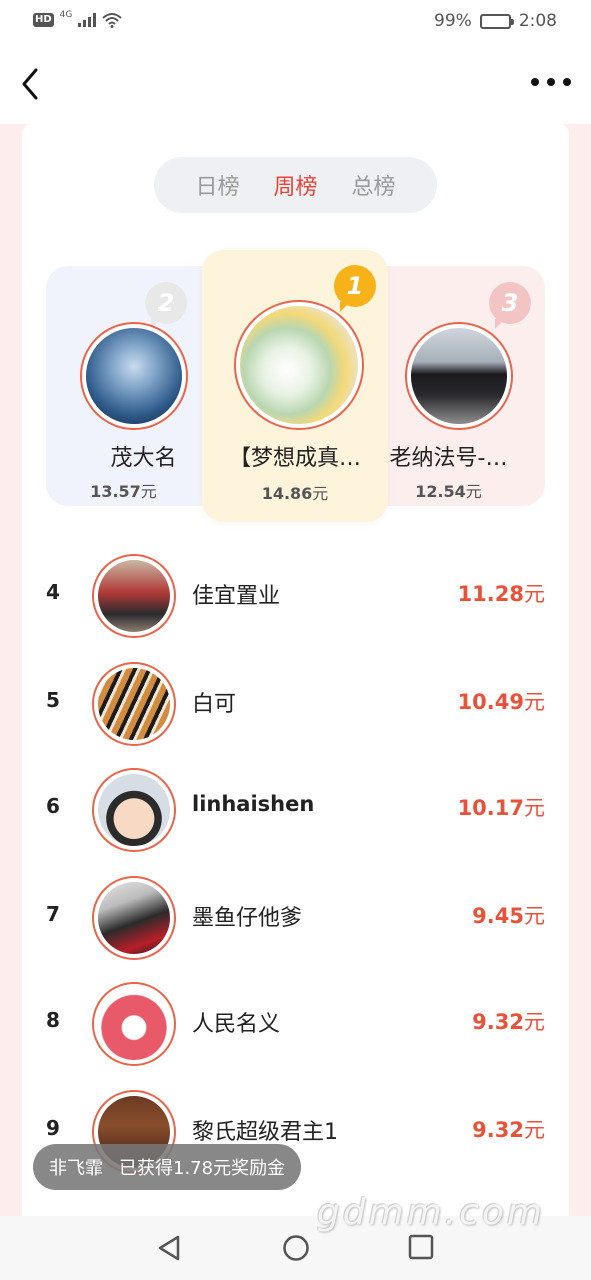 The image size is (591, 1280). I want to click on user-name: 黎氏超级君主1, so click(265, 1132).